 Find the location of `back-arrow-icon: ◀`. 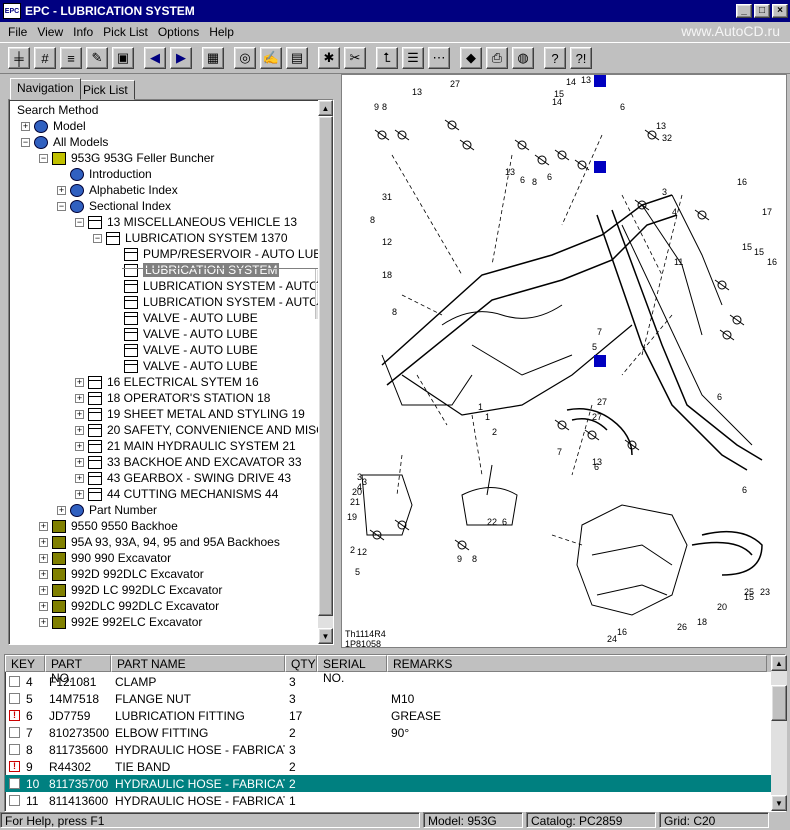

back-arrow-icon: ◀ is located at coordinates (155, 58).